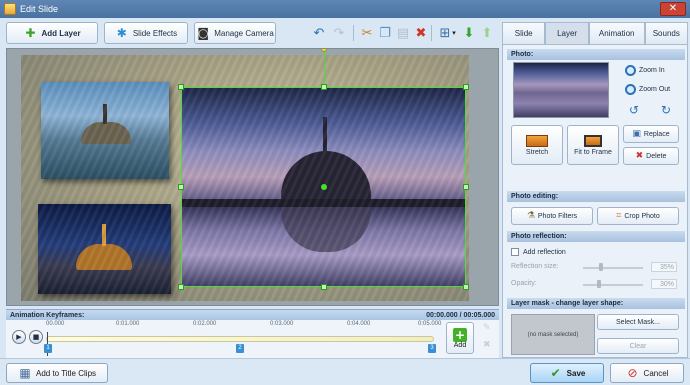 The image size is (690, 385). Describe the element at coordinates (319, 33) in the screenshot. I see `undo-icon: ↶` at that location.